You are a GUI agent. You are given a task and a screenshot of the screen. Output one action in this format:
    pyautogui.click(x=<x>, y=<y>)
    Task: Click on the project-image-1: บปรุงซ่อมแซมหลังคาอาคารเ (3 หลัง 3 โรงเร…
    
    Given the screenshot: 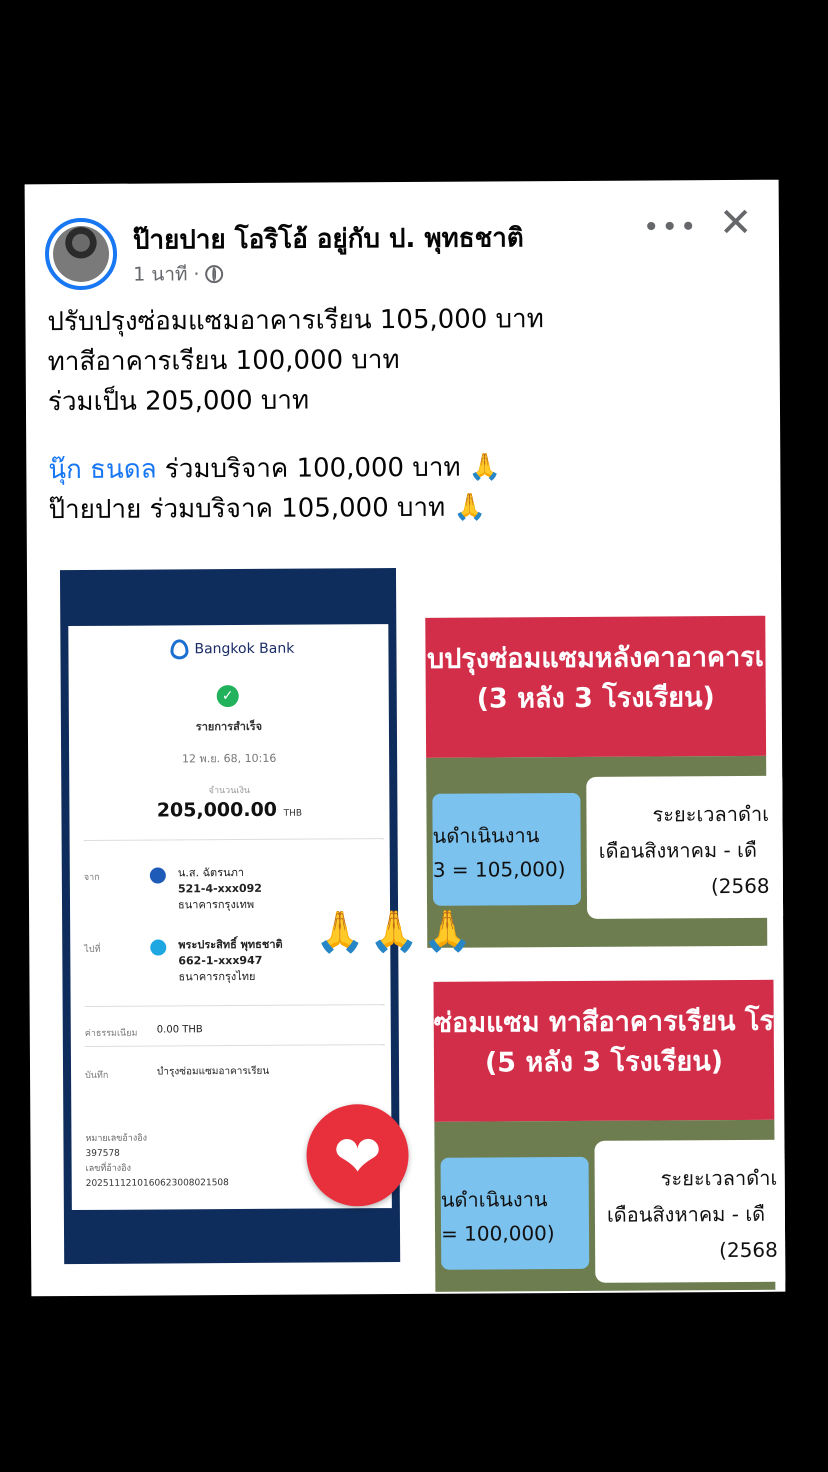 What is the action you would take?
    pyautogui.click(x=605, y=781)
    